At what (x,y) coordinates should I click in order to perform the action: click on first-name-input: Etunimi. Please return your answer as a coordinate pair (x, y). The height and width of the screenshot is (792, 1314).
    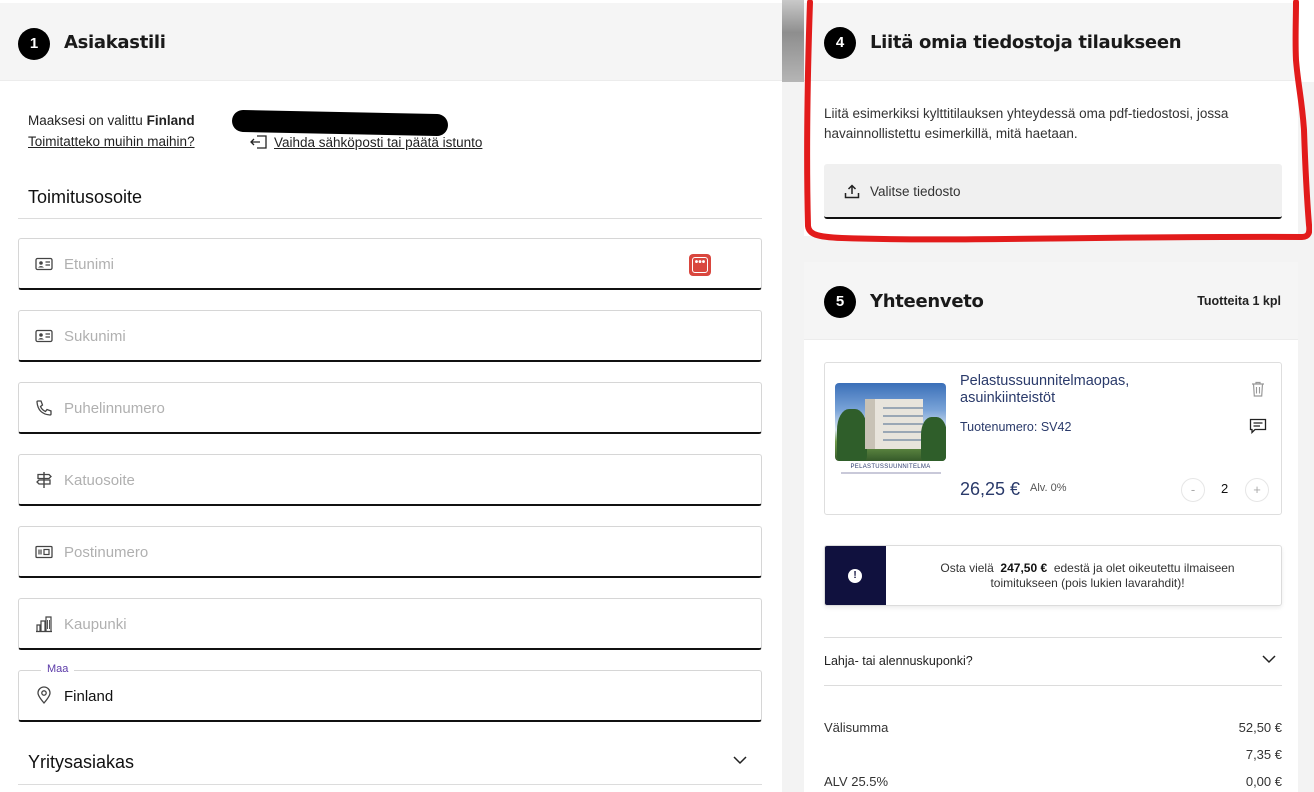
    Looking at the image, I should click on (89, 264).